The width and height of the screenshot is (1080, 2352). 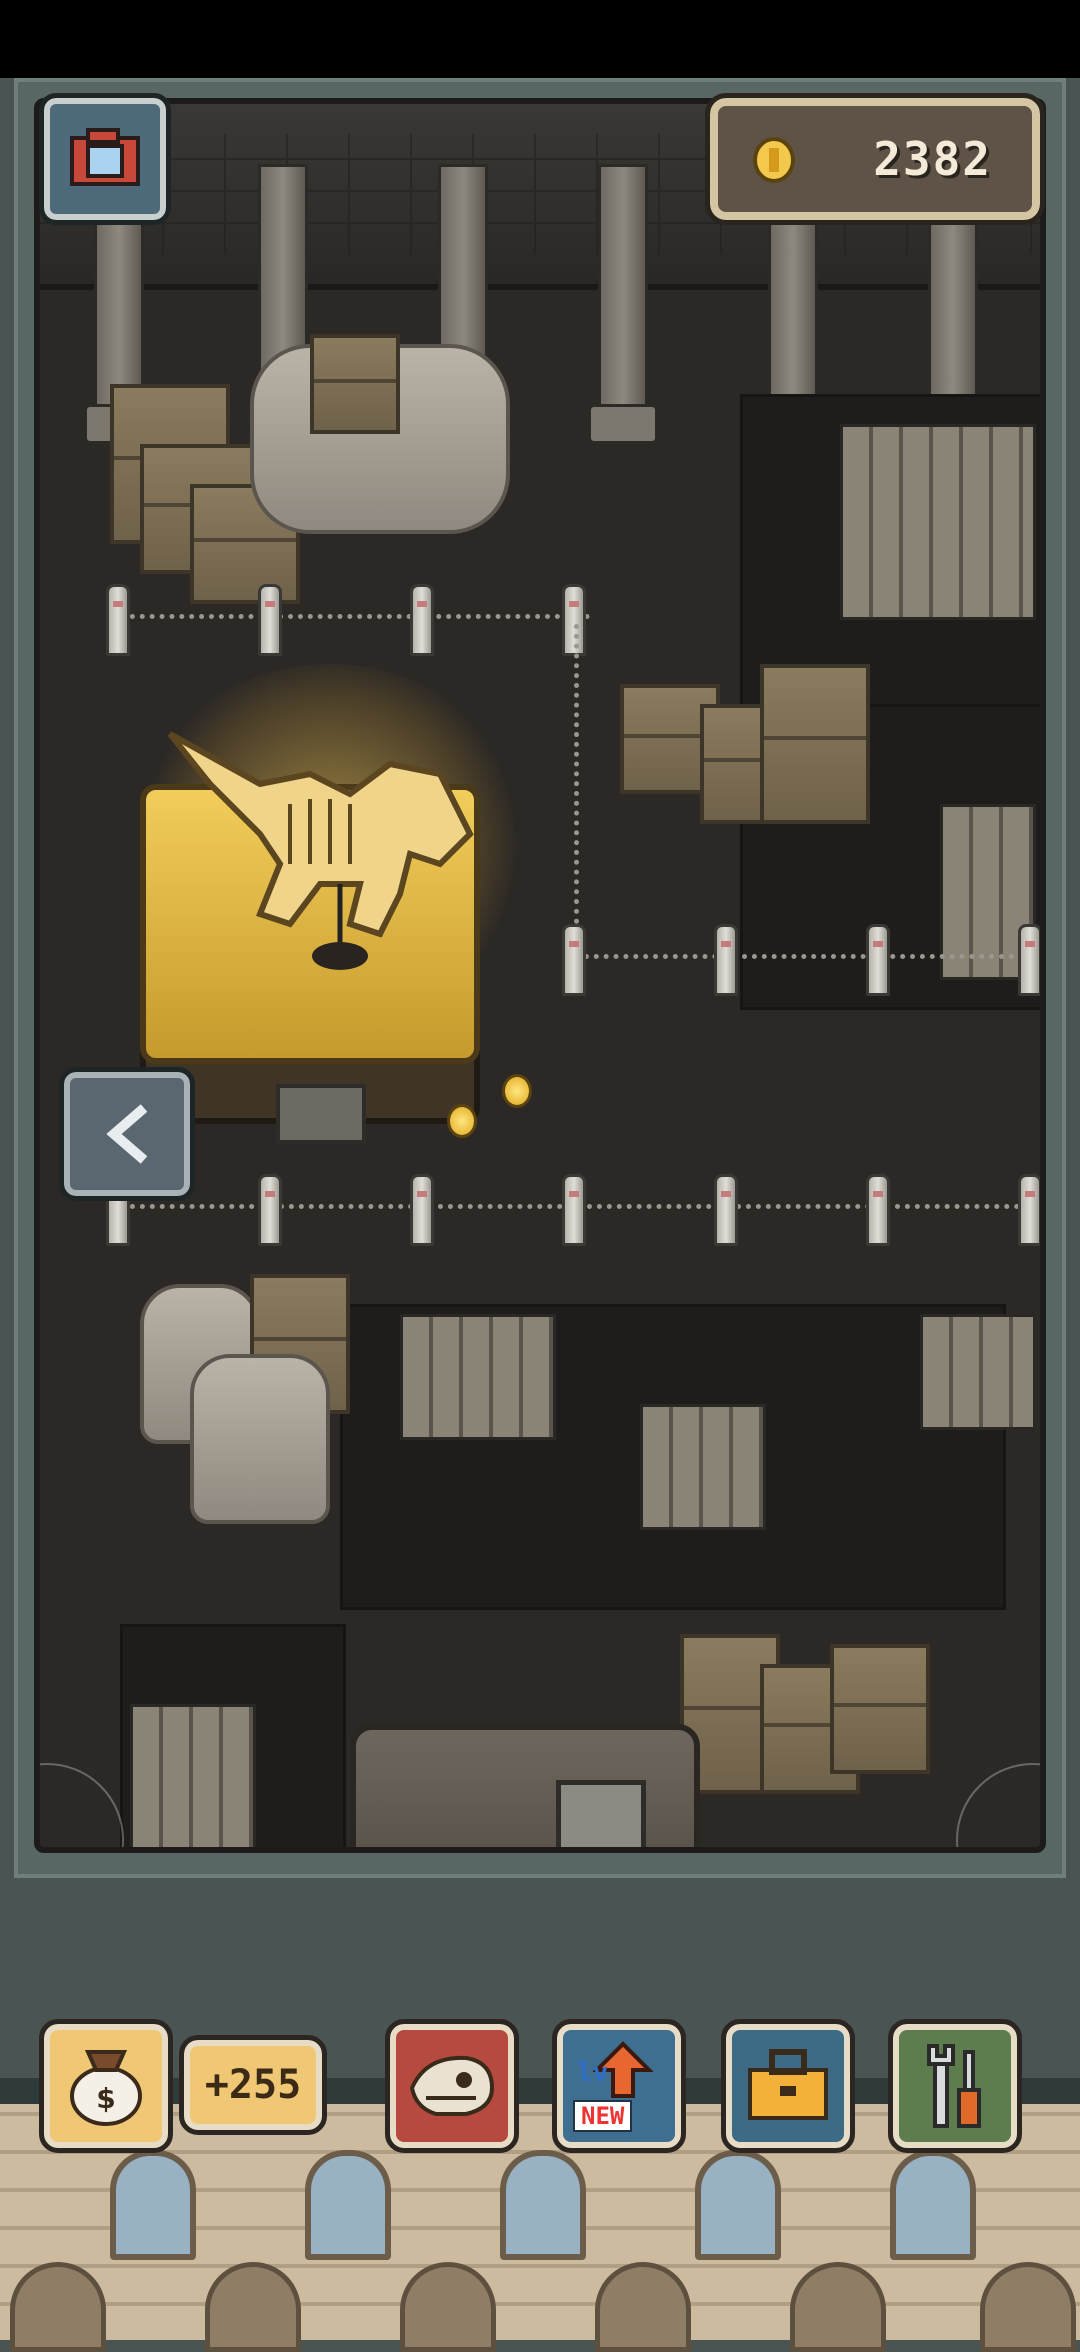 What do you see at coordinates (321, 1114) in the screenshot?
I see `exhibit-plaque` at bounding box center [321, 1114].